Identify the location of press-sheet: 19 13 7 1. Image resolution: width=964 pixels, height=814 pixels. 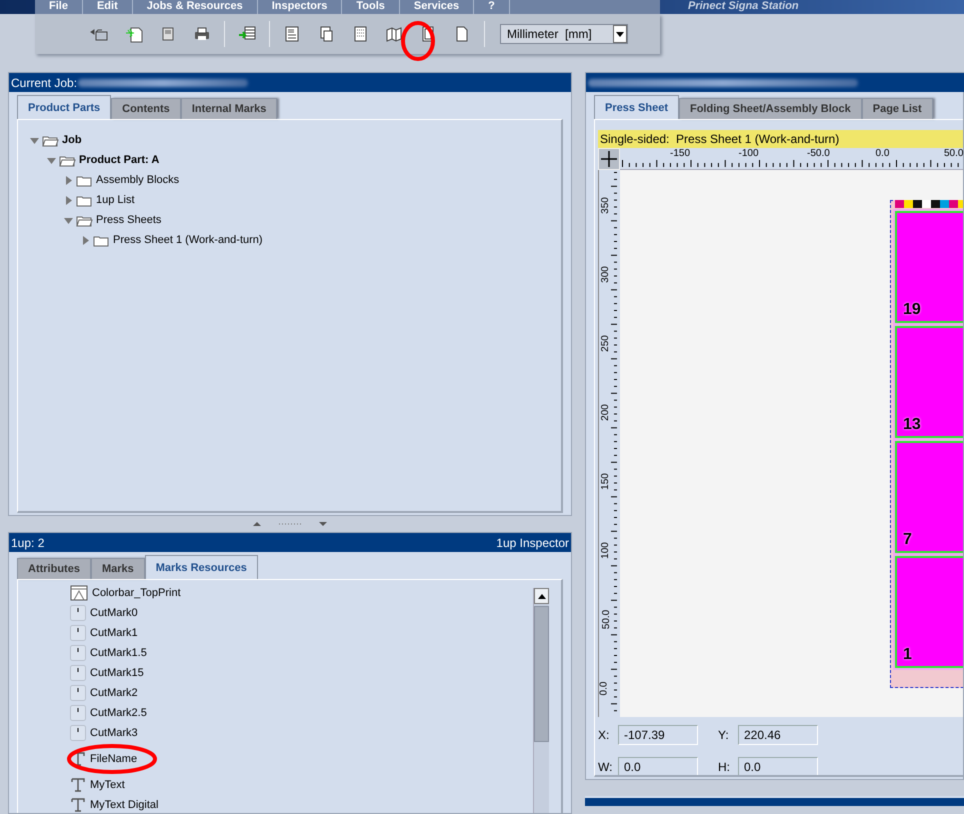
(926, 444).